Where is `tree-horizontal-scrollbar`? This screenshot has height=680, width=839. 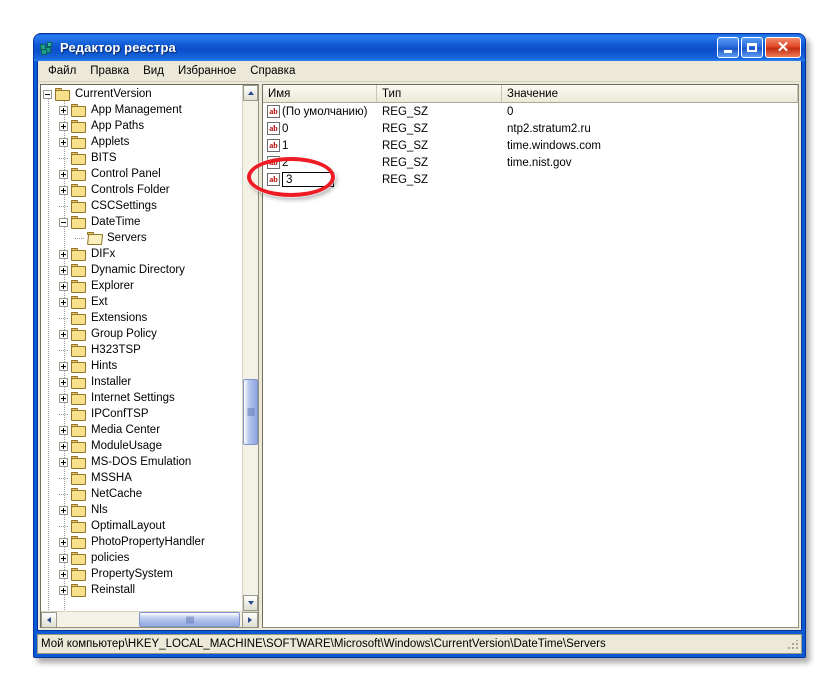 tree-horizontal-scrollbar is located at coordinates (149, 619).